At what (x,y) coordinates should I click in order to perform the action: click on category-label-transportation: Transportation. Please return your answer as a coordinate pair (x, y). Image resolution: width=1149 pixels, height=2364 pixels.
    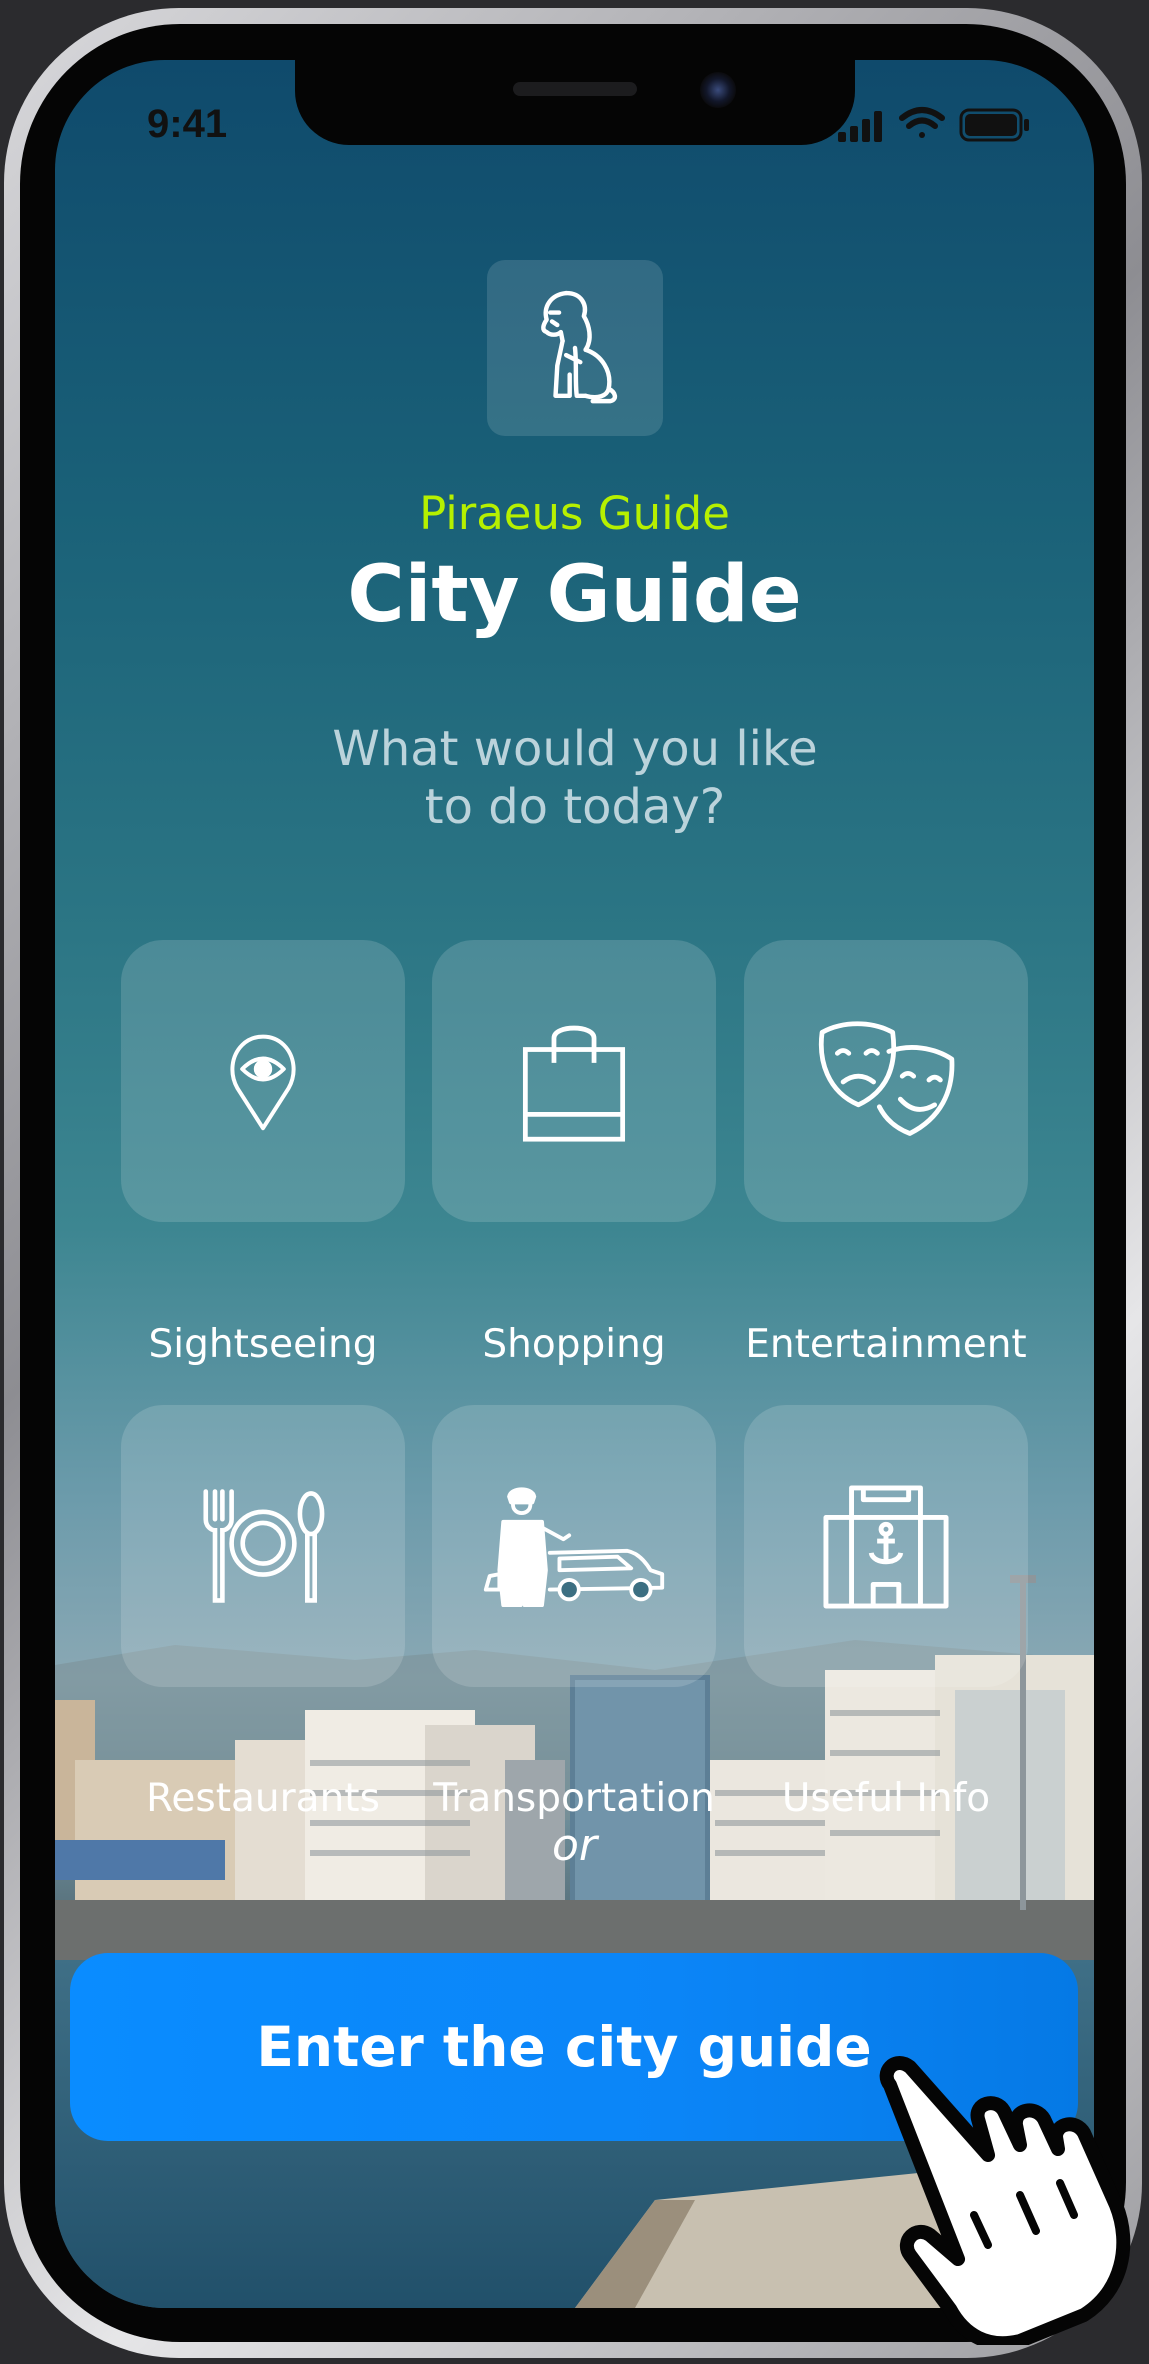
    Looking at the image, I should click on (574, 1798).